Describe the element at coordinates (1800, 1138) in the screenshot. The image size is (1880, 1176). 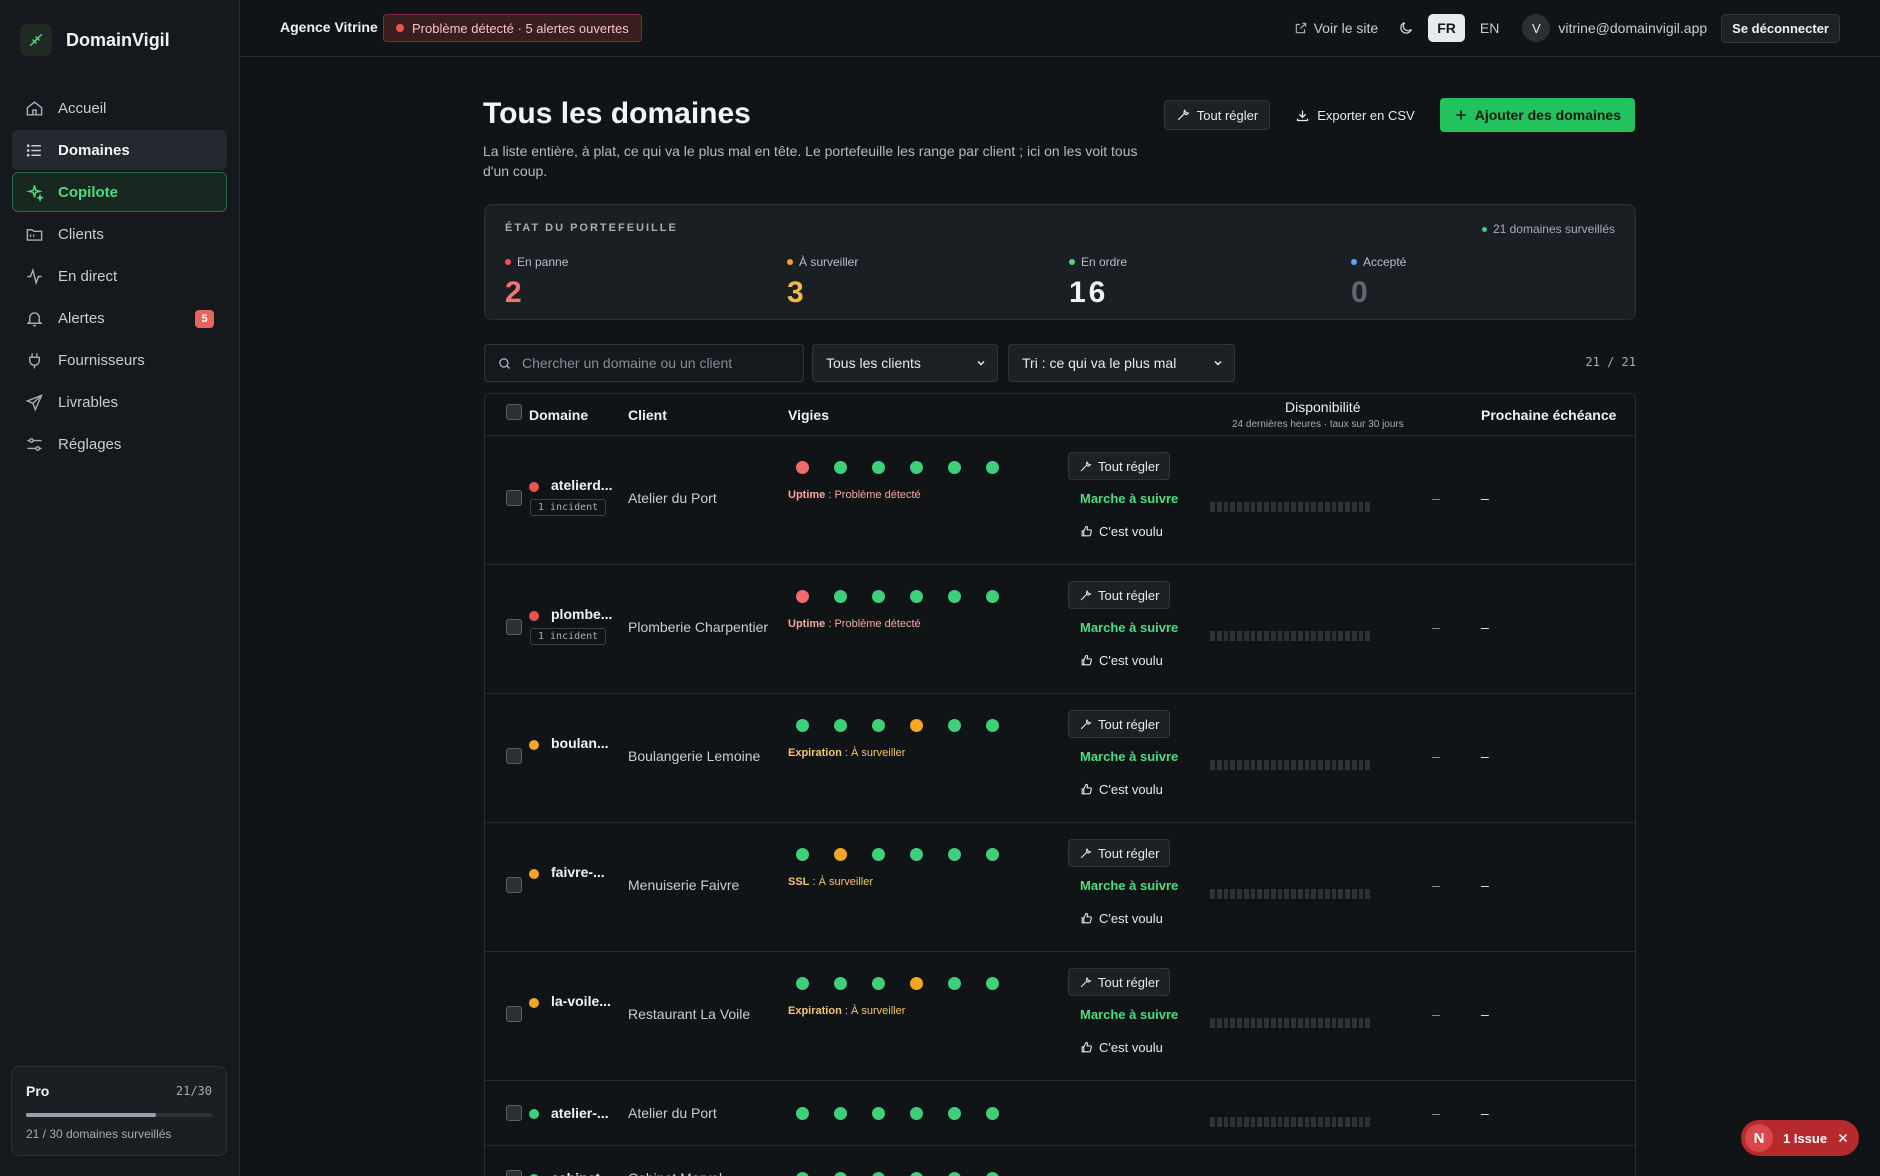
I see `issue-toast: N 1 Issue` at that location.